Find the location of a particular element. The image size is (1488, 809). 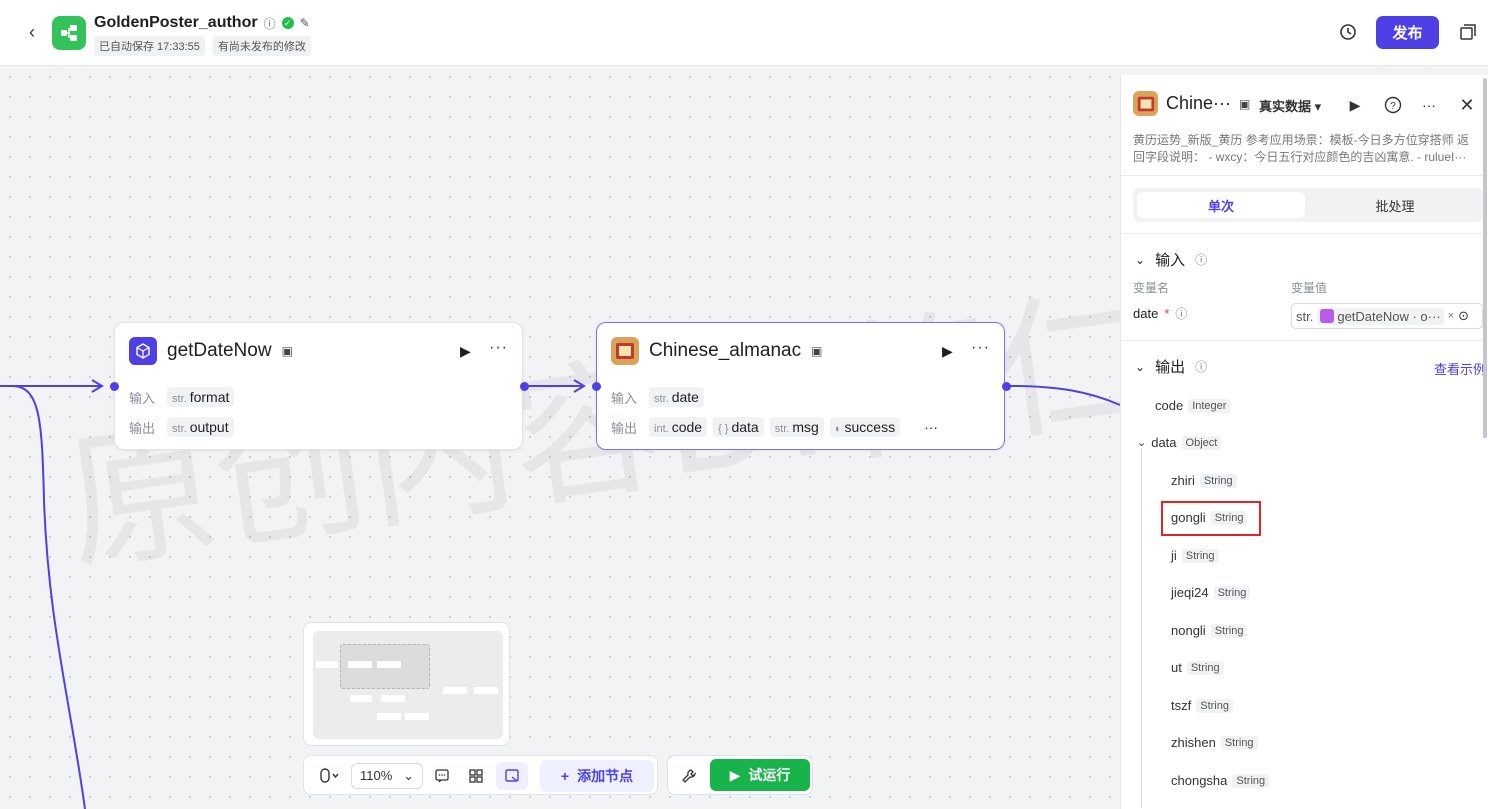

output-section-header: ⌄ 输出 ⓘ is located at coordinates (1171, 366).